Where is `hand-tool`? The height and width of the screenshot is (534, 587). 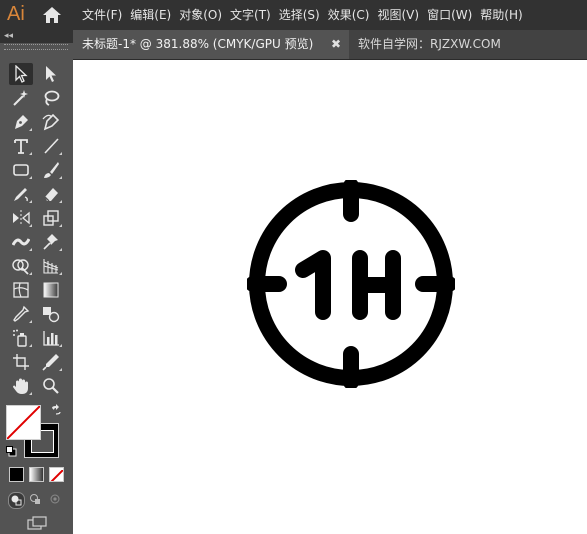
hand-tool is located at coordinates (21, 386).